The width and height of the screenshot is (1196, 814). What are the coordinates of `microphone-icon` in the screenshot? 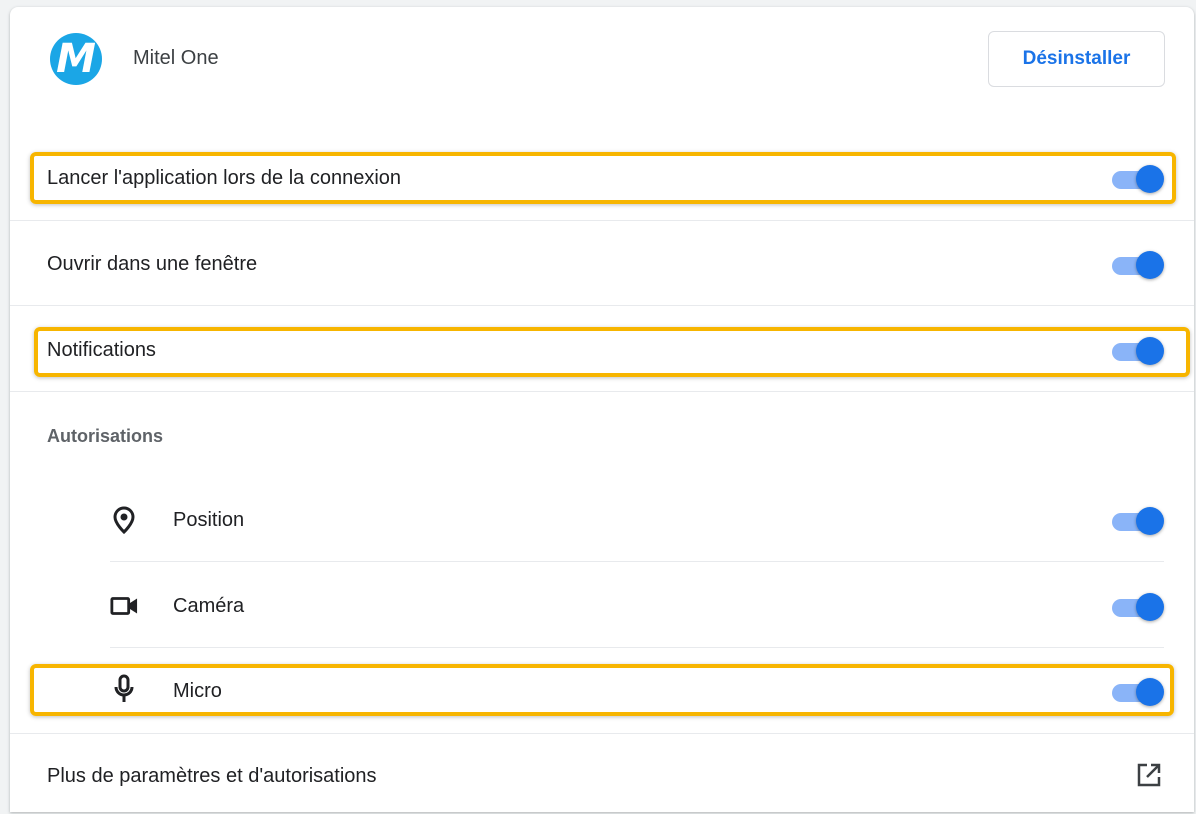 It's located at (124, 688).